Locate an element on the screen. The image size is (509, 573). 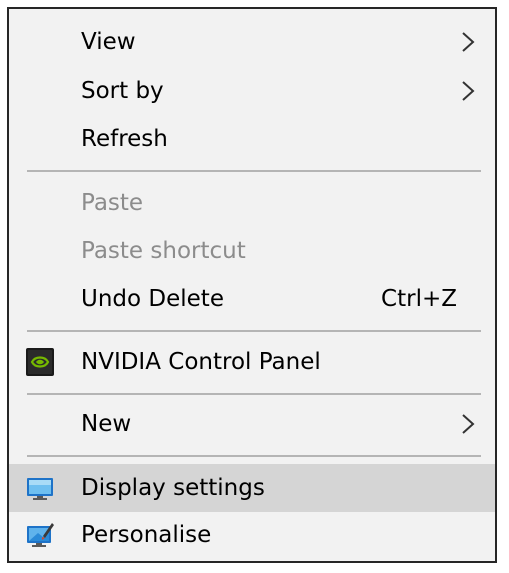
shortcut-text: Ctrl+Z is located at coordinates (419, 299).